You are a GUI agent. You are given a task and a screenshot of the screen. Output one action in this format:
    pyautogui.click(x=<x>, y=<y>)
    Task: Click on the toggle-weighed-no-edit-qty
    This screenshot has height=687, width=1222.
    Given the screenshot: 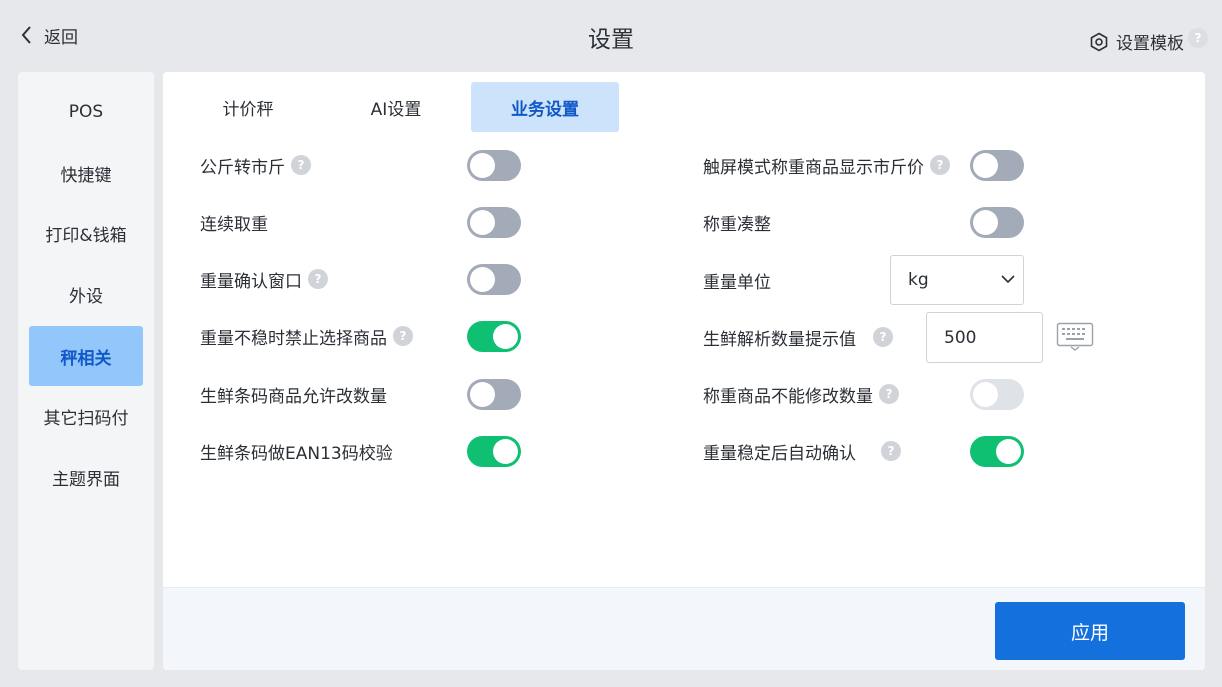 What is the action you would take?
    pyautogui.click(x=997, y=394)
    